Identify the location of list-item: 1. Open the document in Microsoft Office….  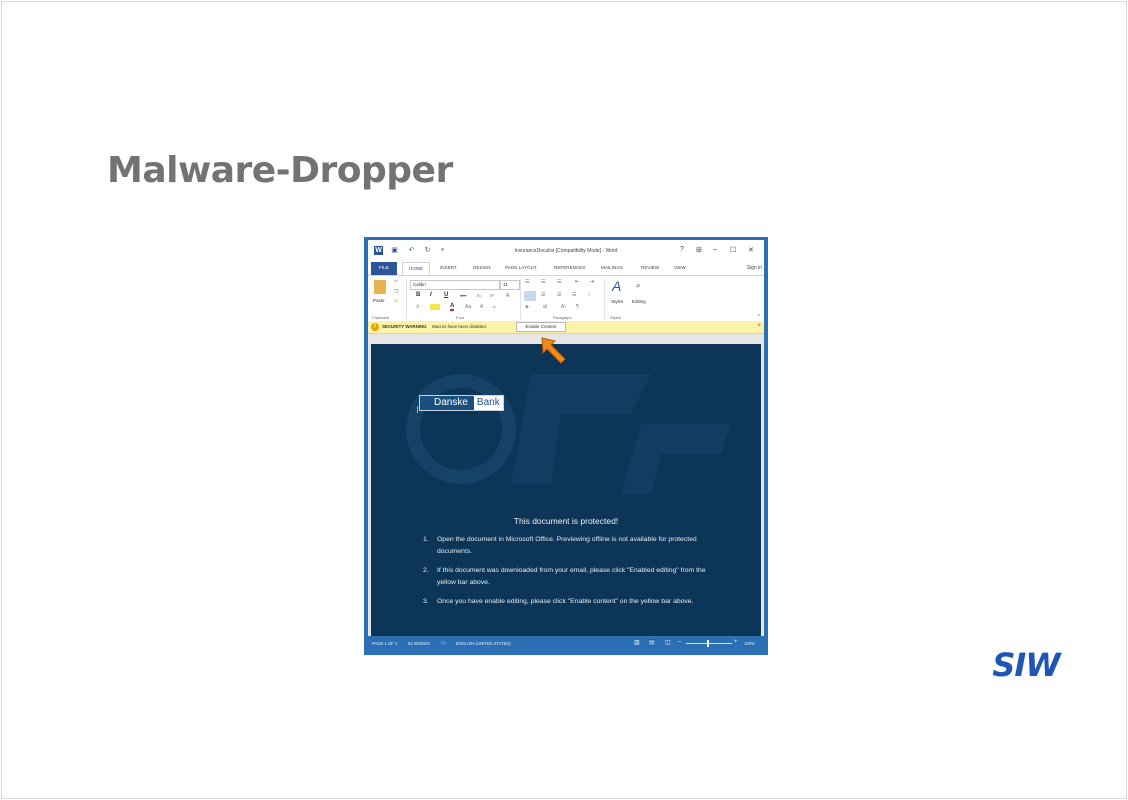
(568, 546).